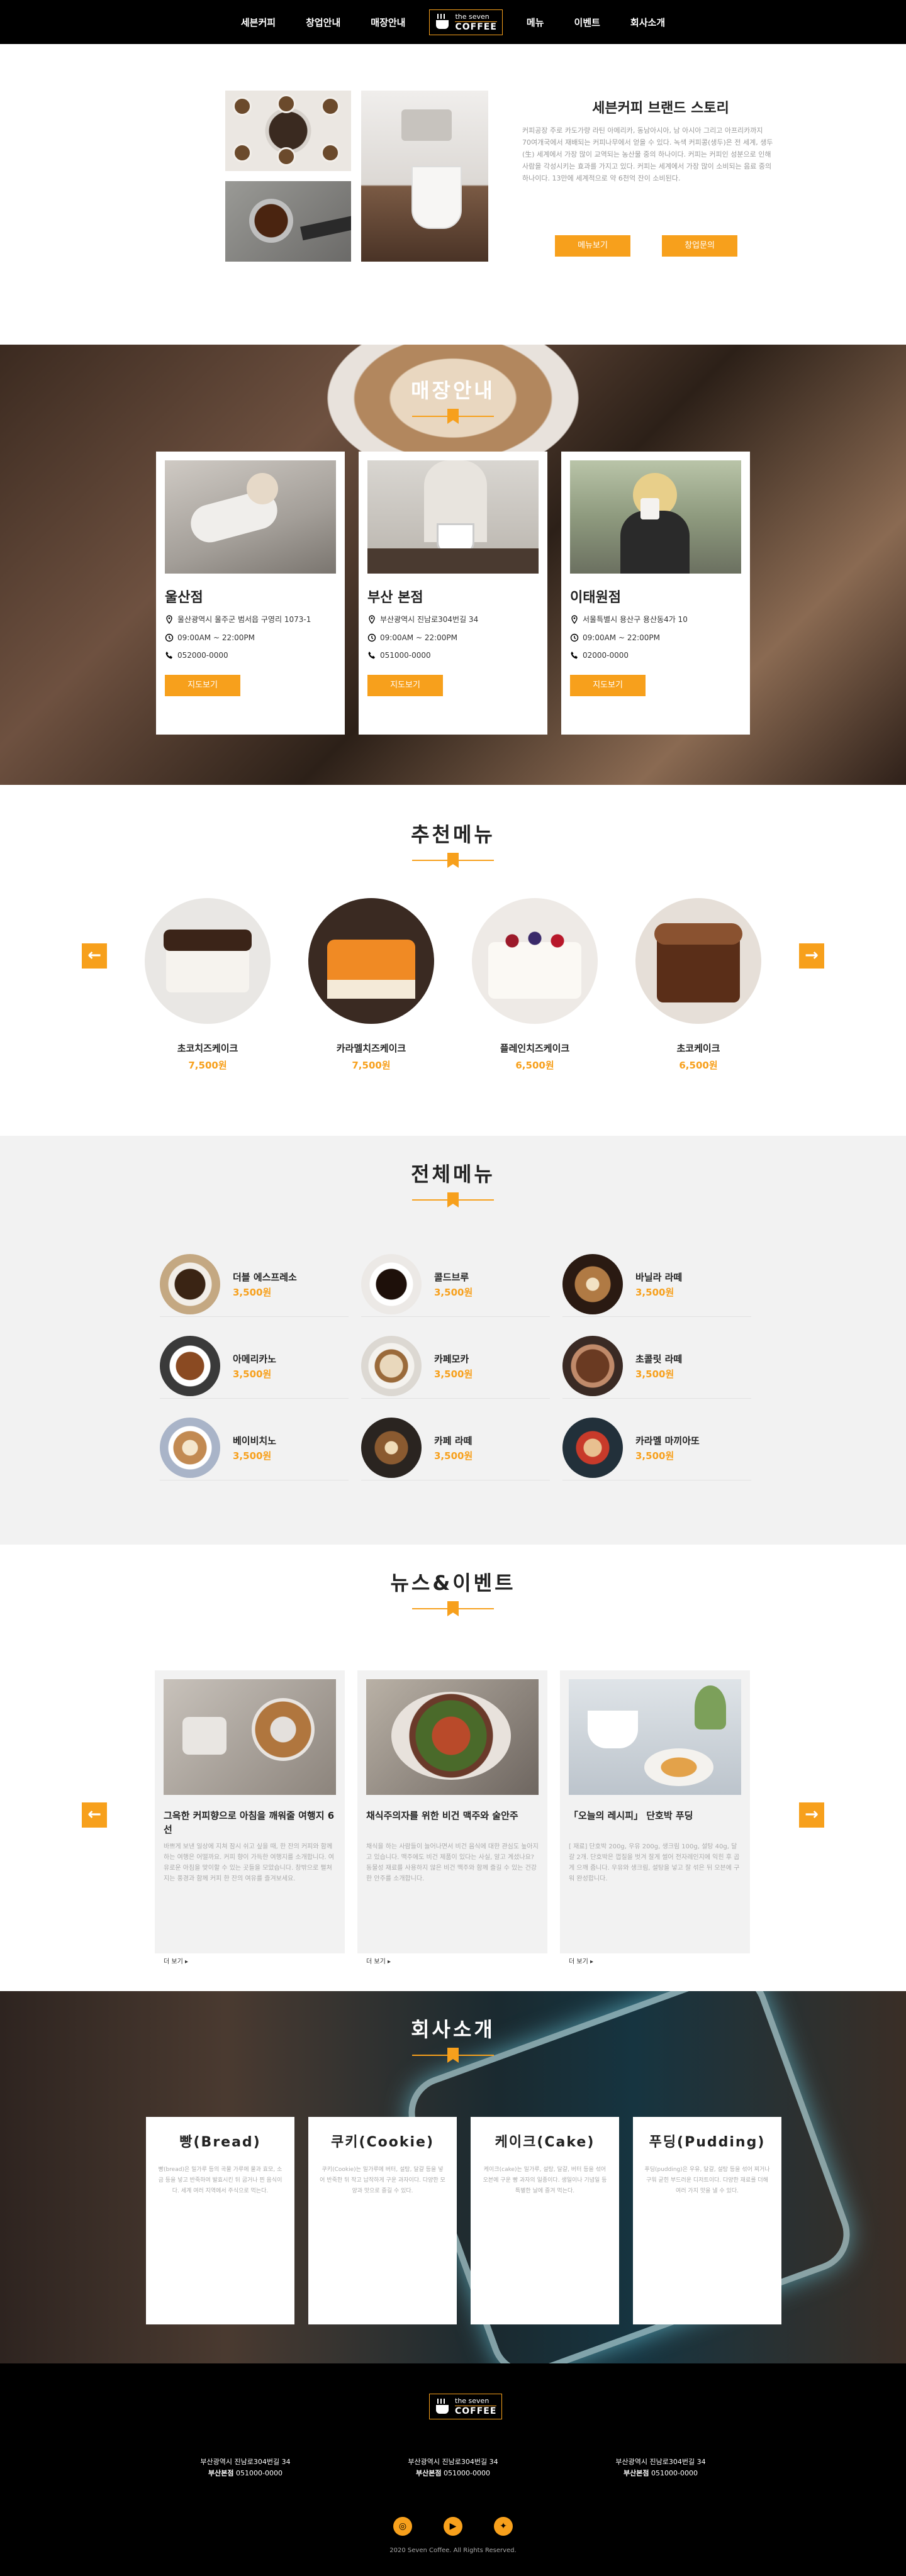  I want to click on instagram-icon: ◎, so click(402, 2526).